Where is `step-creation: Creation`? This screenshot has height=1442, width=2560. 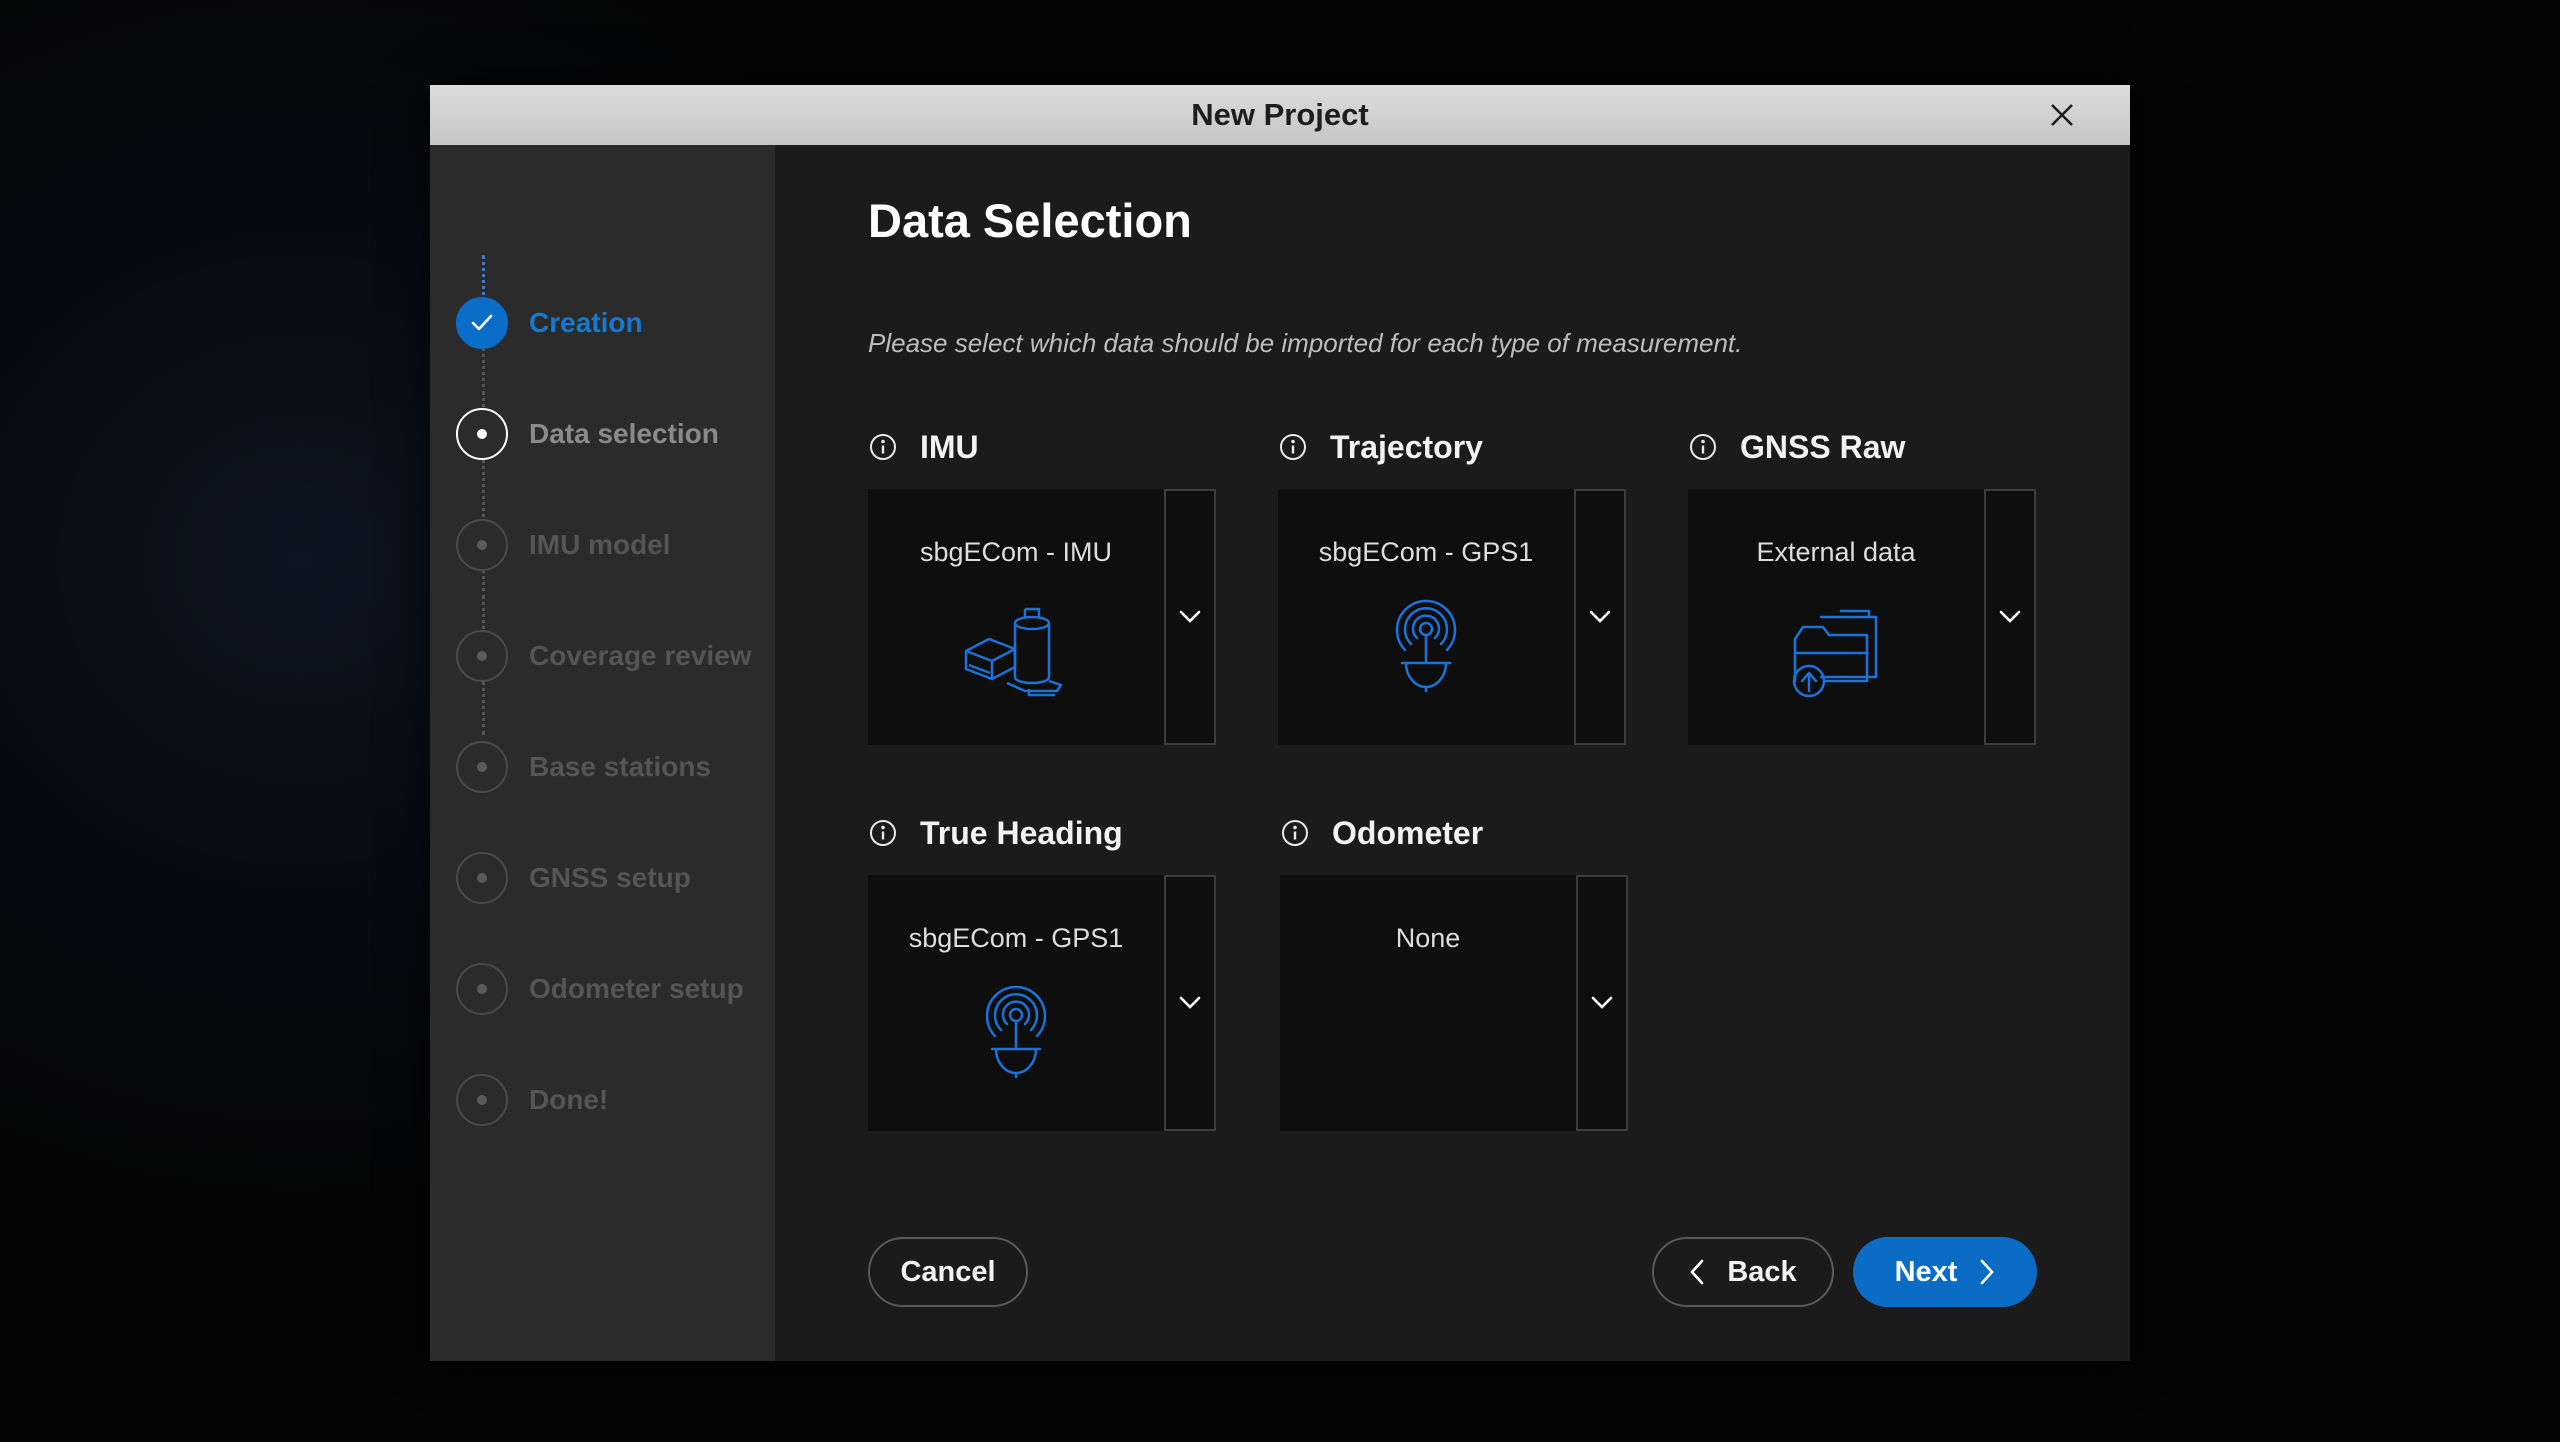
step-creation: Creation is located at coordinates (549, 323).